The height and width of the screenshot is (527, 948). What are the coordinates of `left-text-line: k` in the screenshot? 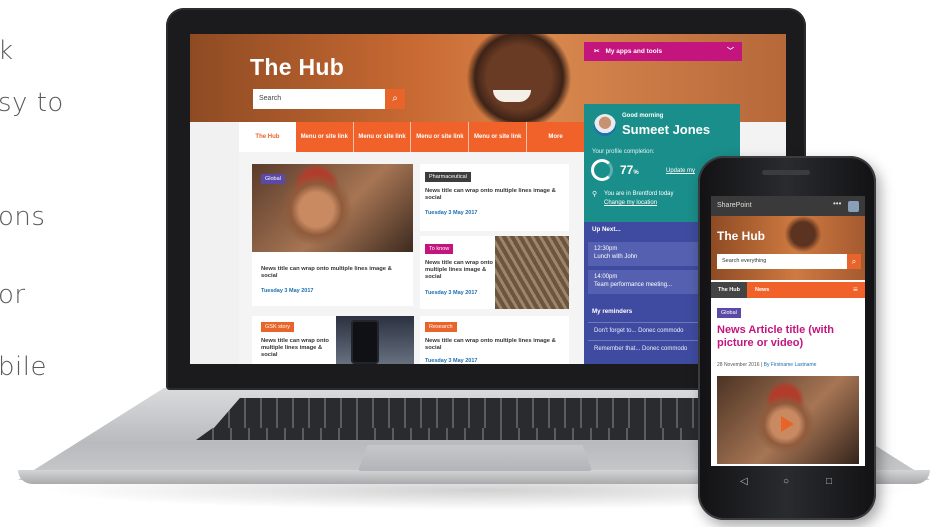 It's located at (7, 51).